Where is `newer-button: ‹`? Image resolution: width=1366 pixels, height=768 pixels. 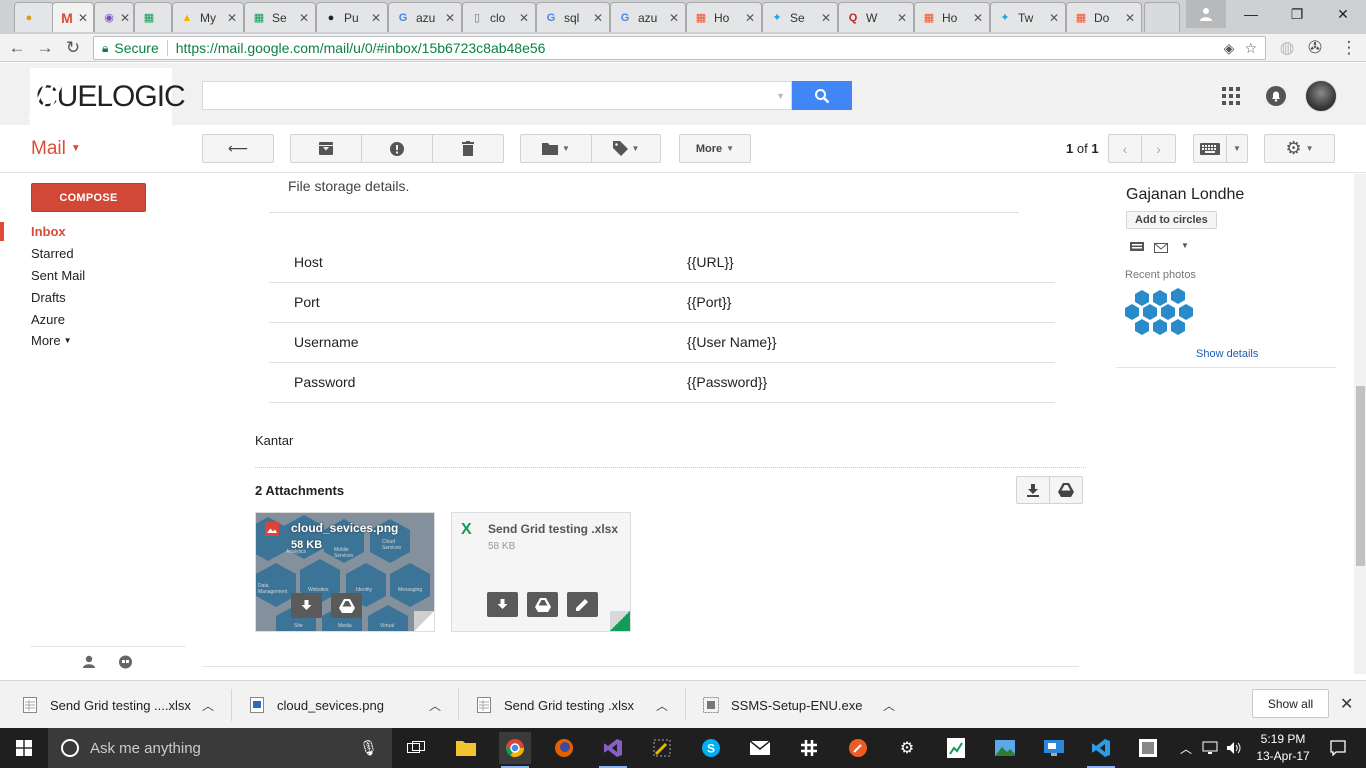 newer-button: ‹ is located at coordinates (1125, 148).